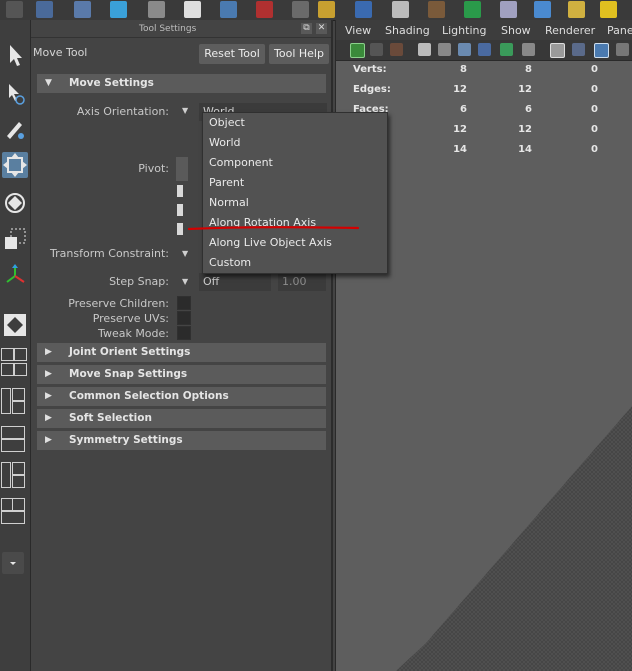 Image resolution: width=632 pixels, height=671 pixels. I want to click on layout-more-icon, so click(13, 563).